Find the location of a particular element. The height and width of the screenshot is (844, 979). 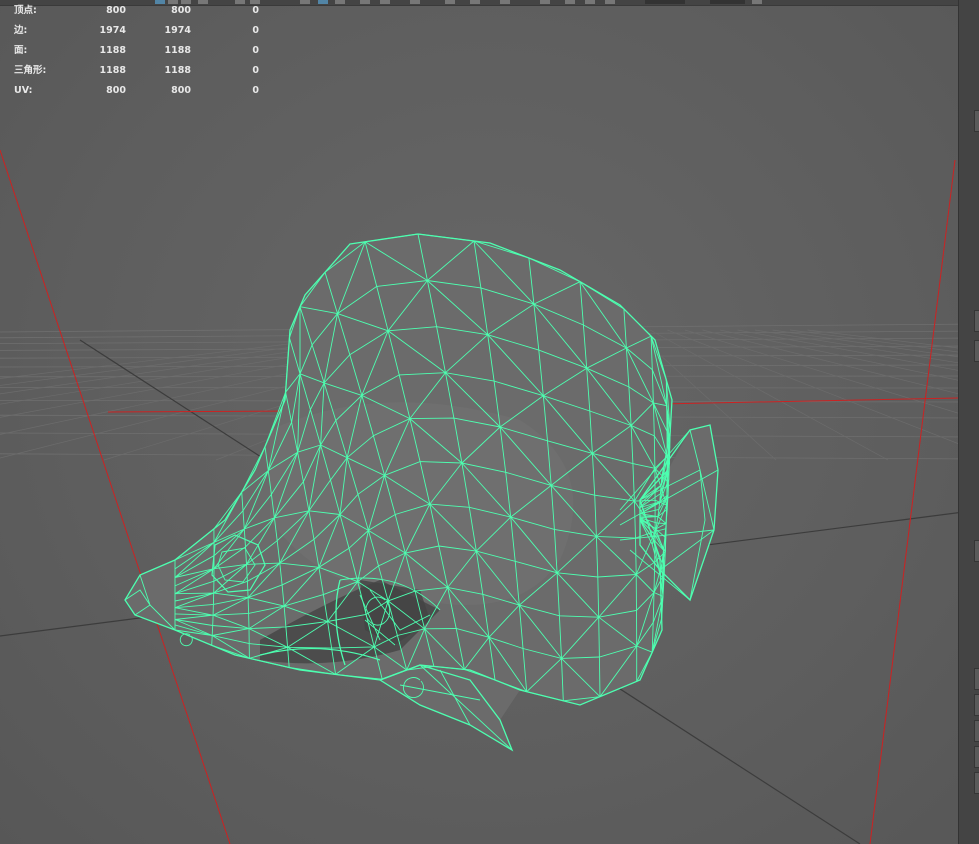

hud-label: UV: is located at coordinates (23, 90).